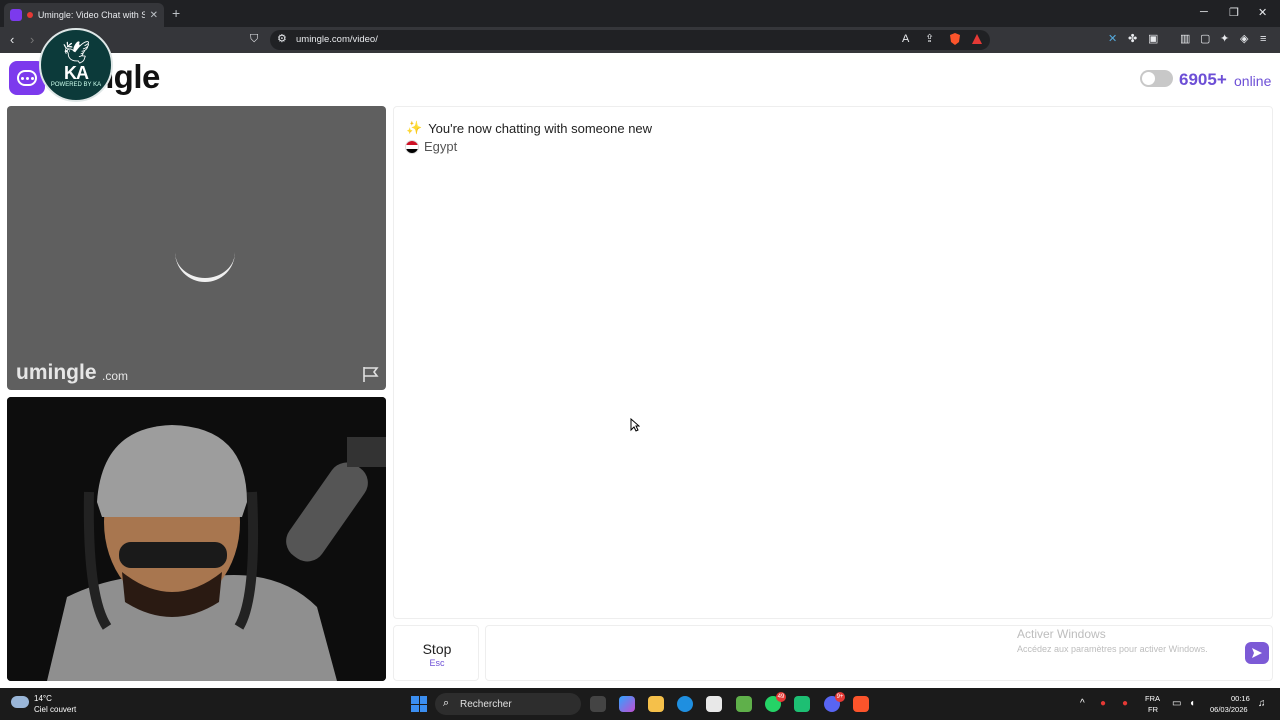 The height and width of the screenshot is (720, 1280). What do you see at coordinates (414, 127) in the screenshot?
I see `sparkle-icon: ✨` at bounding box center [414, 127].